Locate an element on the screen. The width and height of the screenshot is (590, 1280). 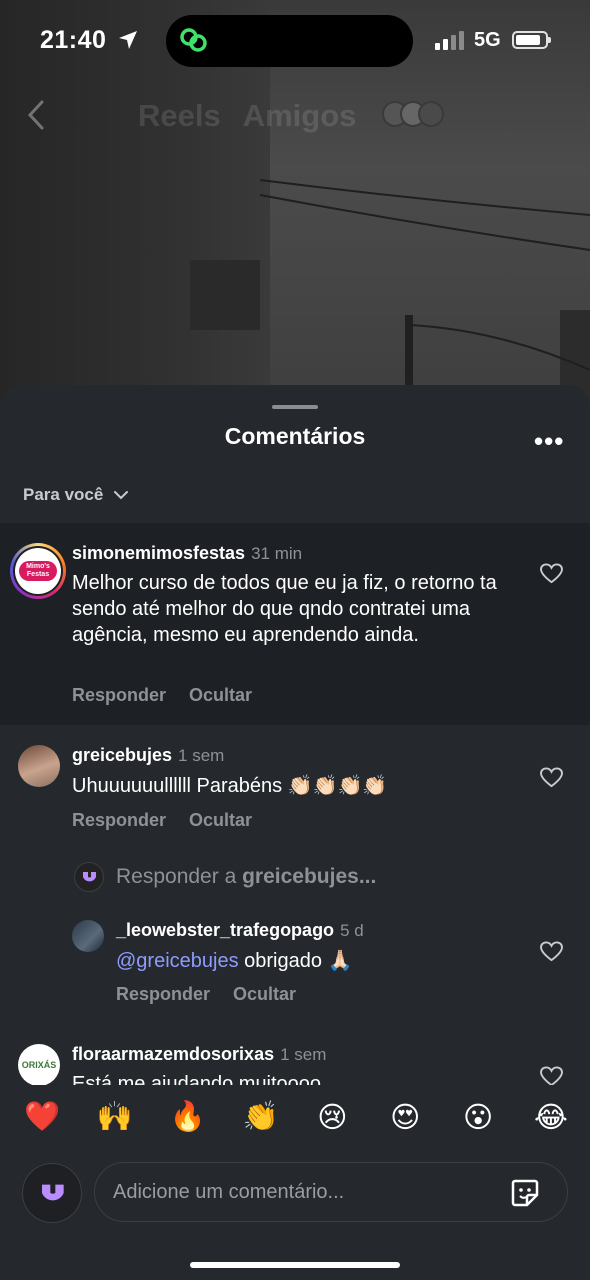
comment-username: _leowebster_trafegopago is located at coordinates (225, 930).